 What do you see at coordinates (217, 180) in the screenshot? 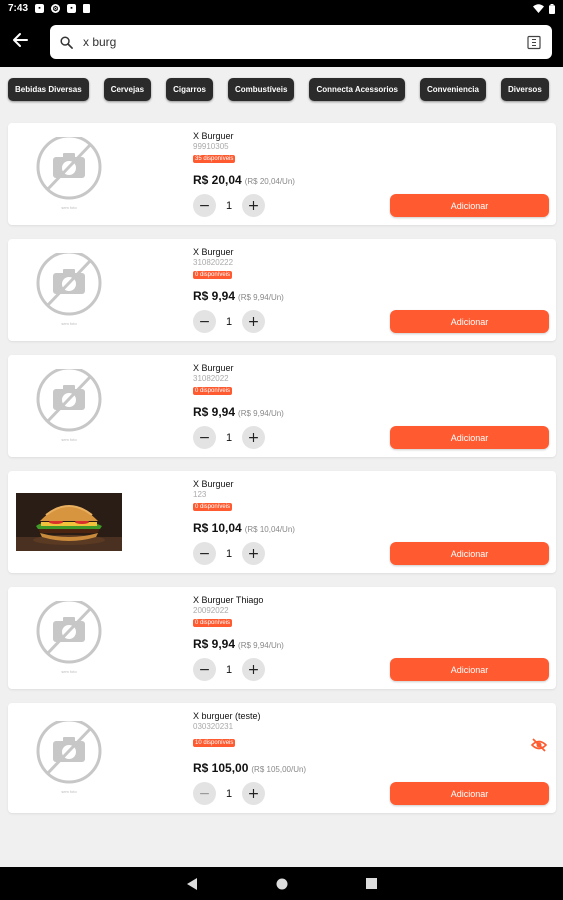
I see `price-value: R$ 20,04` at bounding box center [217, 180].